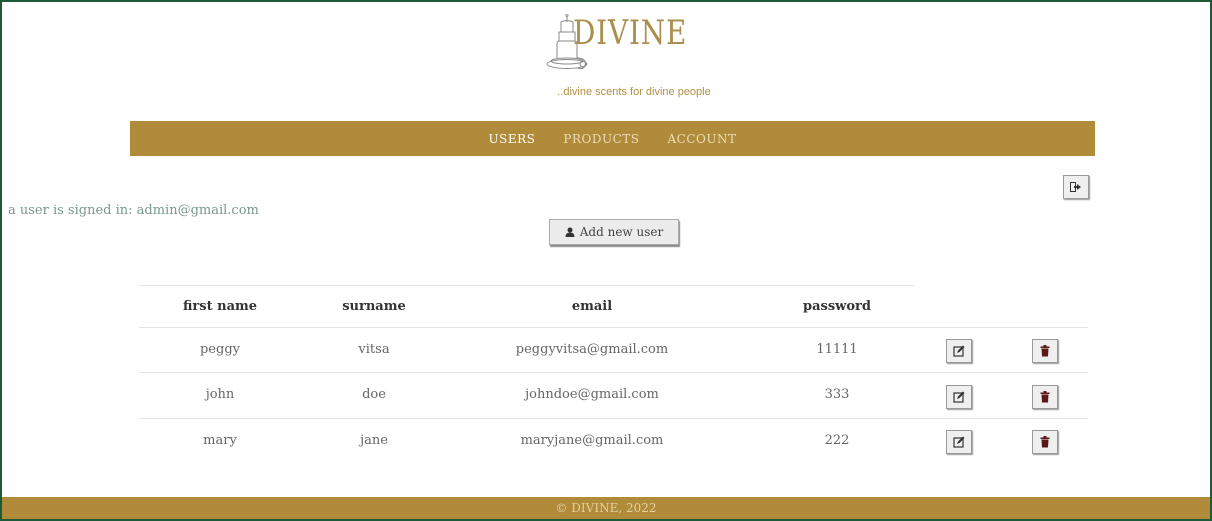 The width and height of the screenshot is (1212, 521). Describe the element at coordinates (601, 139) in the screenshot. I see `nav-item-products: PRODUCTS` at that location.